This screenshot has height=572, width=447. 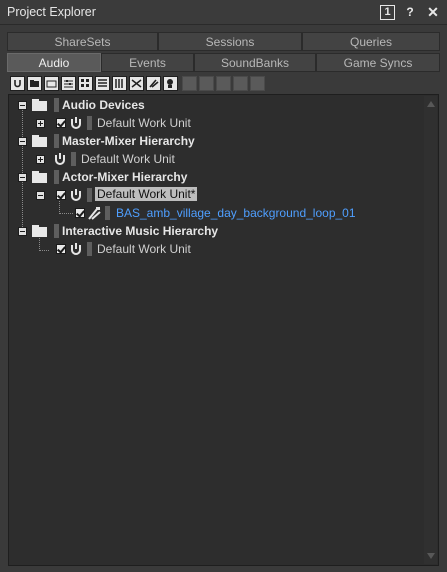 I want to click on close-icon: ✕, so click(x=433, y=12).